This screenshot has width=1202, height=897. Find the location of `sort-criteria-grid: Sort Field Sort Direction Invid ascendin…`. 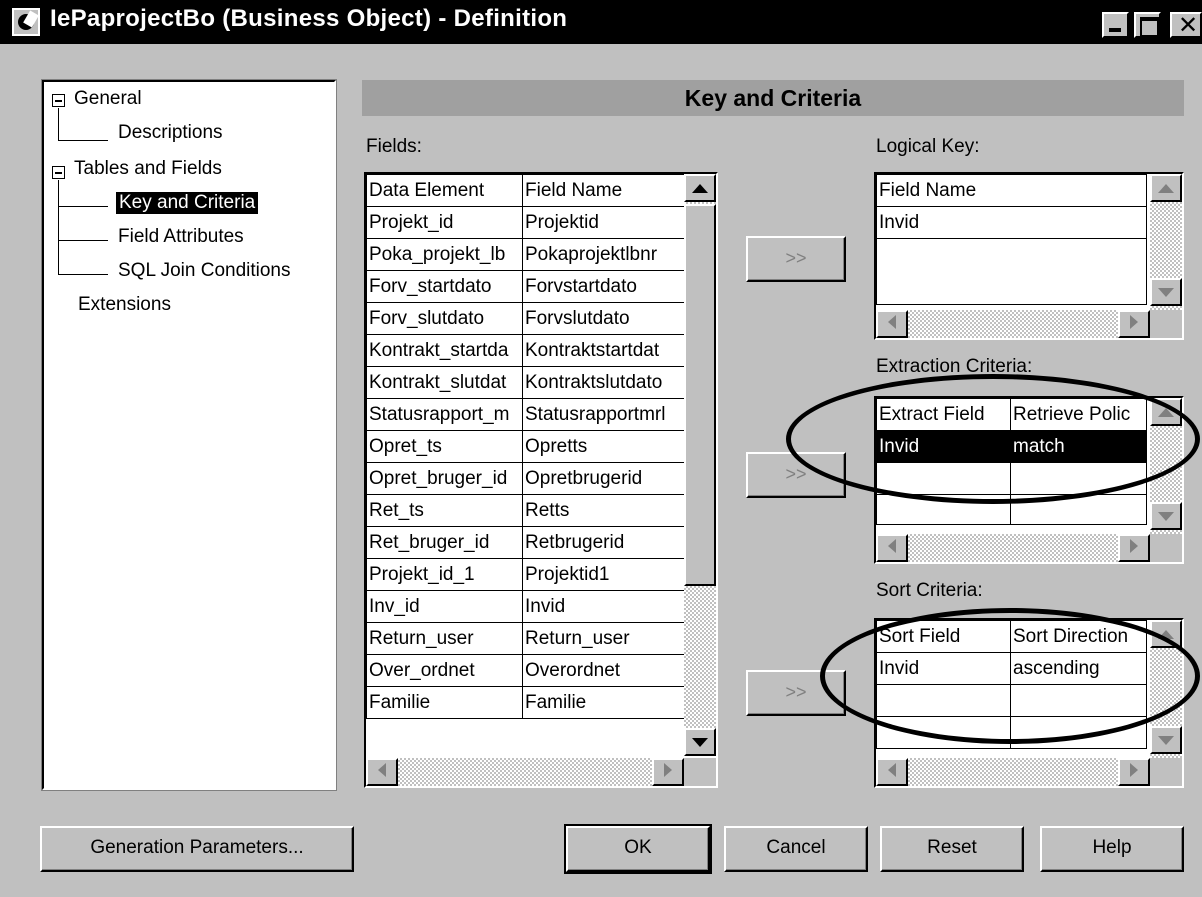

sort-criteria-grid: Sort Field Sort Direction Invid ascendin… is located at coordinates (1029, 703).